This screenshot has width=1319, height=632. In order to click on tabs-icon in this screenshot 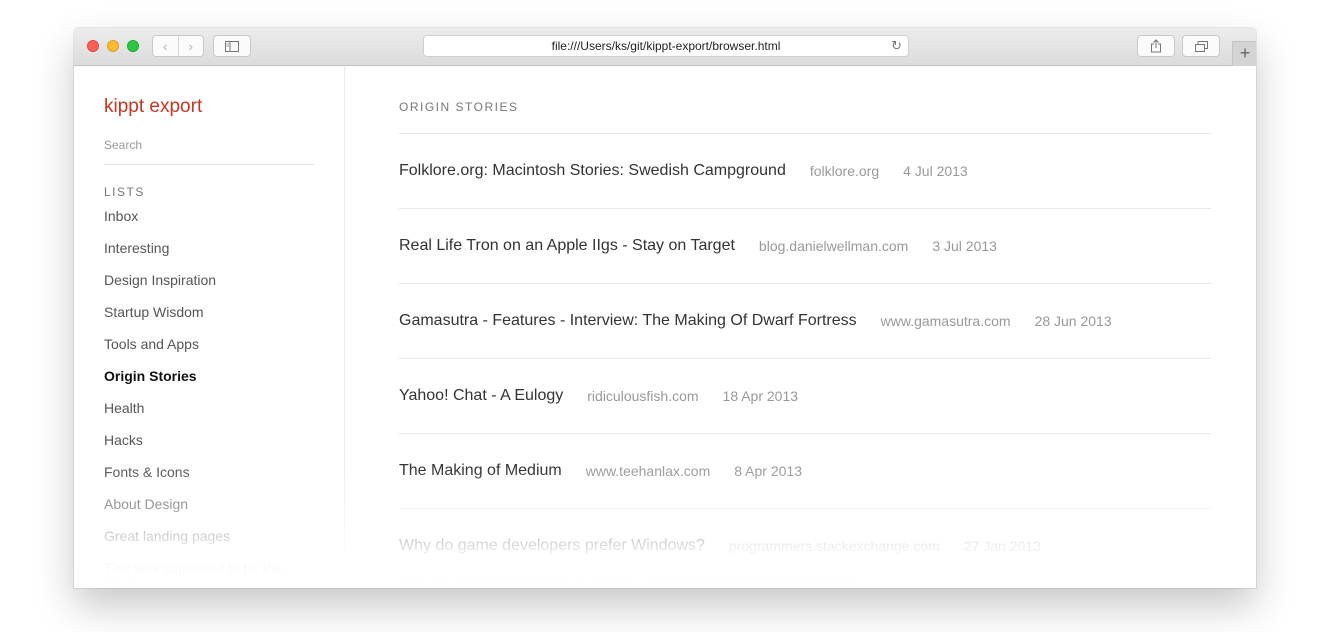, I will do `click(1201, 46)`.